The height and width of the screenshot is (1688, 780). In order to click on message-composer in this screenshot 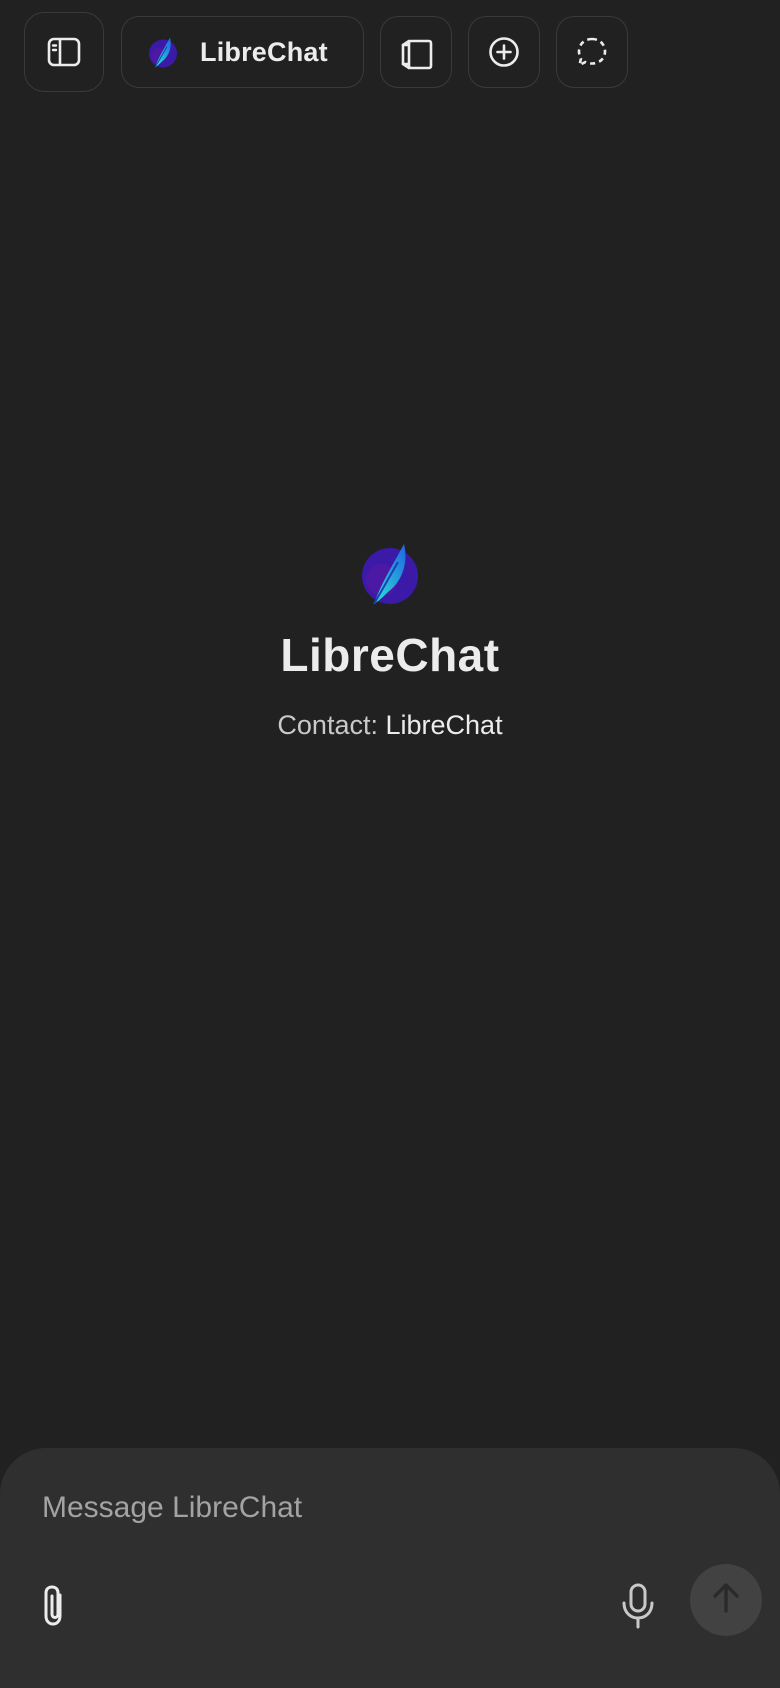, I will do `click(390, 1568)`.